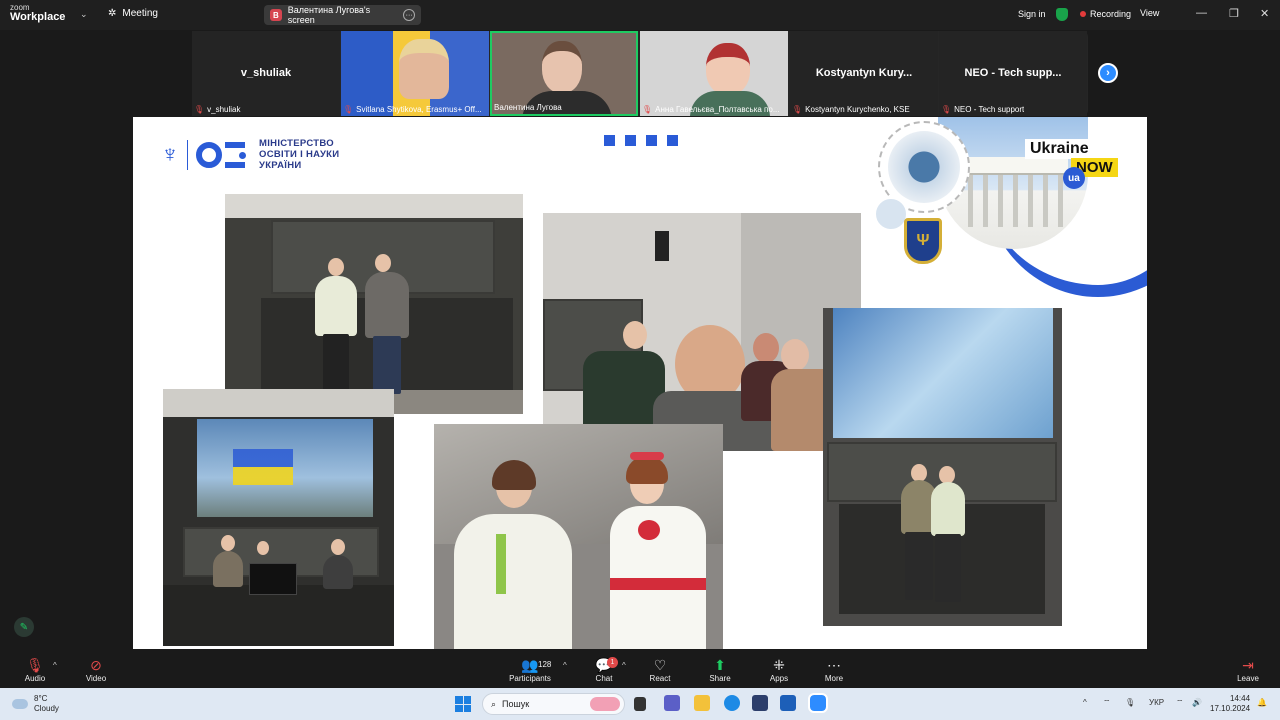 The image size is (1280, 720). I want to click on participant-name: v_shuliak, so click(266, 73).